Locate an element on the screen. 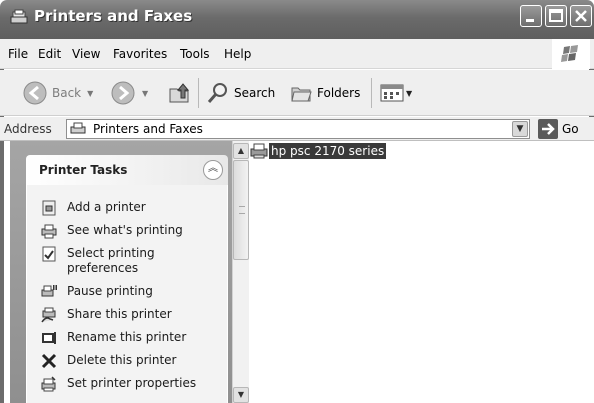  standard-toolbar: Back ▼ ▼ Search Folders ▼ is located at coordinates (297, 93).